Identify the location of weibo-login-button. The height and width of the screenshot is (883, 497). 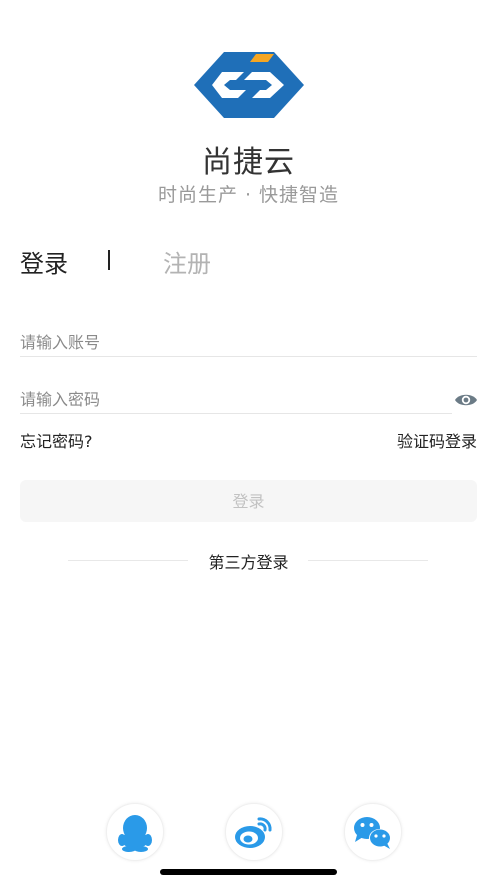
(254, 832).